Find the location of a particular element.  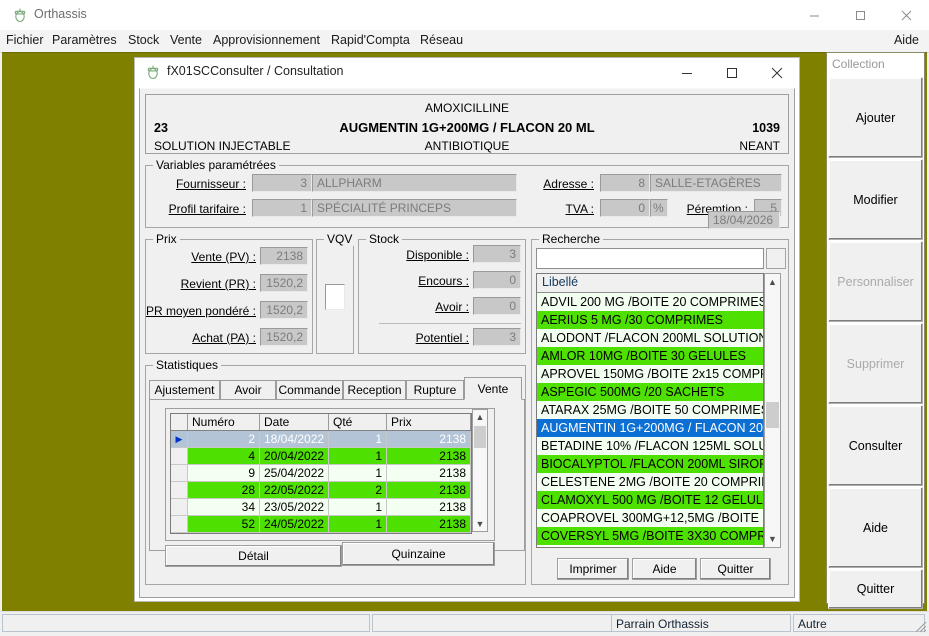

menu-item-vente: Vente is located at coordinates (186, 40).